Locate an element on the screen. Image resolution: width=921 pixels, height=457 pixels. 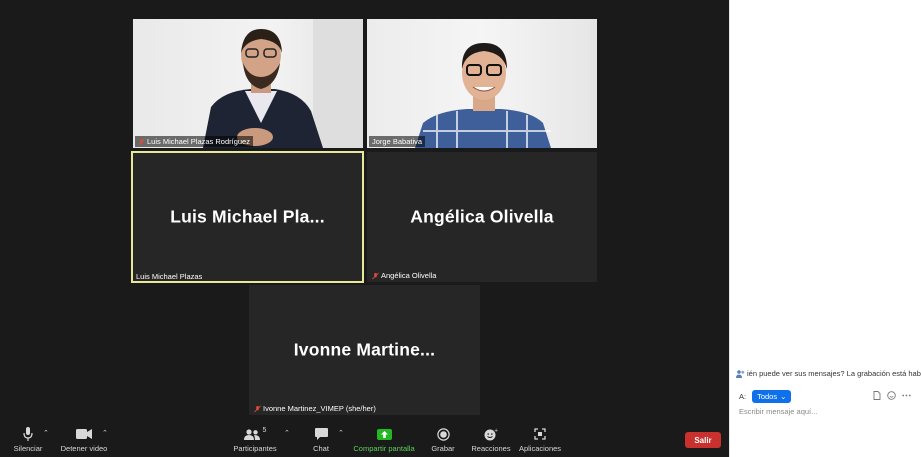
mute-label: Silenciar is located at coordinates (28, 448).